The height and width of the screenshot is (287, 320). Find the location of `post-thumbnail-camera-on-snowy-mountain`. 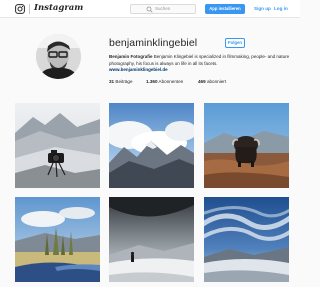

post-thumbnail-camera-on-snowy-mountain is located at coordinates (57, 145).